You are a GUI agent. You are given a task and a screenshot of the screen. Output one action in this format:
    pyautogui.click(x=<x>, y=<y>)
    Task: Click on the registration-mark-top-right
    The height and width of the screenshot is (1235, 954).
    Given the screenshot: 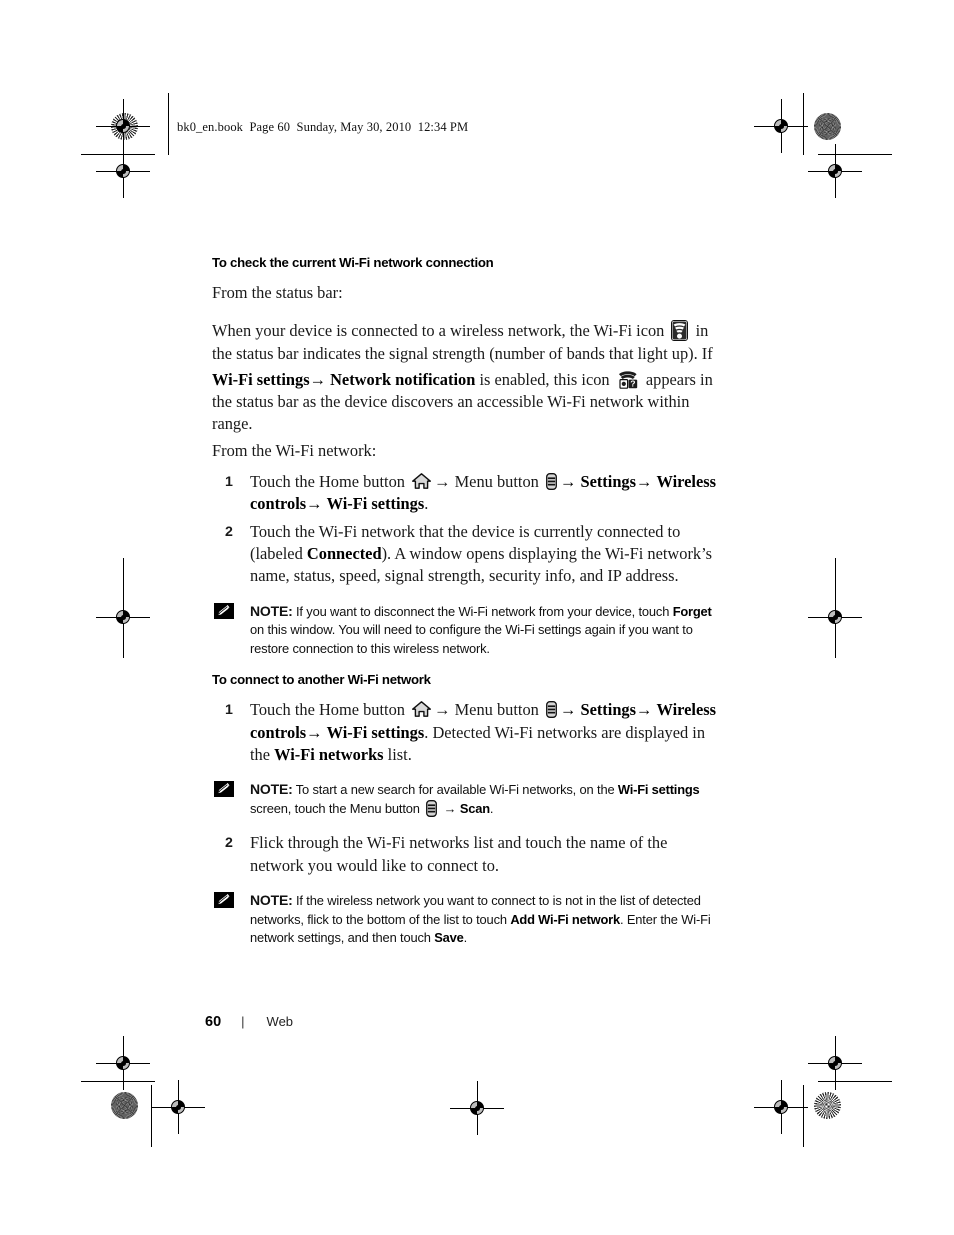 What is the action you would take?
    pyautogui.click(x=781, y=126)
    